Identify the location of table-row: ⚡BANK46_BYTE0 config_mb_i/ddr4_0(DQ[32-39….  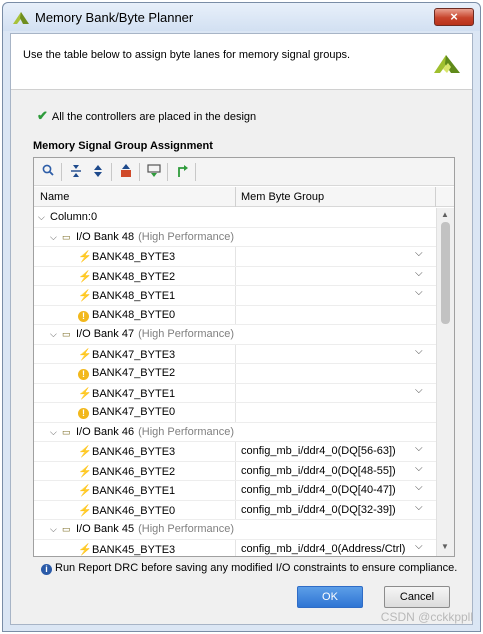
(235, 510).